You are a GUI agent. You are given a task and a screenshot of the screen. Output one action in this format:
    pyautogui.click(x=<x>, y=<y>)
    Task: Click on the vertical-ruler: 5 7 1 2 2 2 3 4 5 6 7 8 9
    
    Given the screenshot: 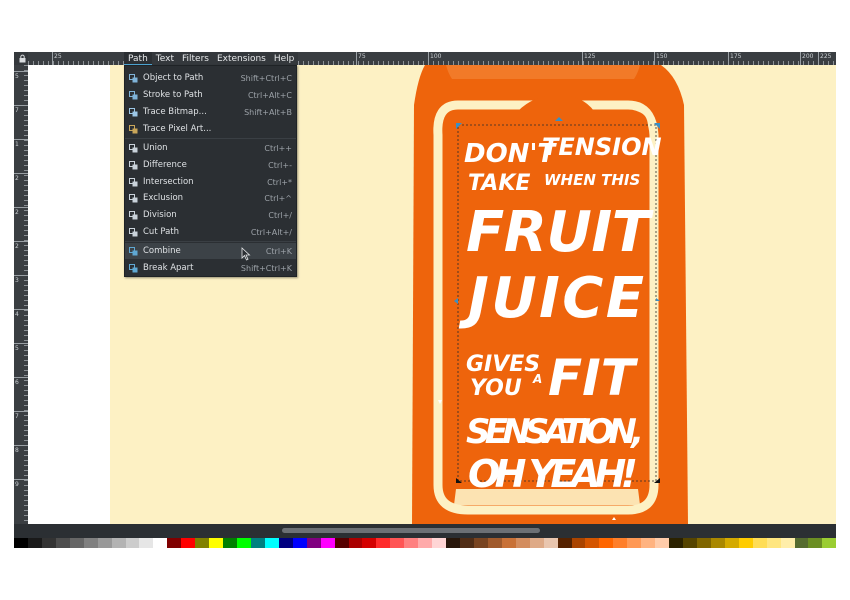 What is the action you would take?
    pyautogui.click(x=21, y=294)
    